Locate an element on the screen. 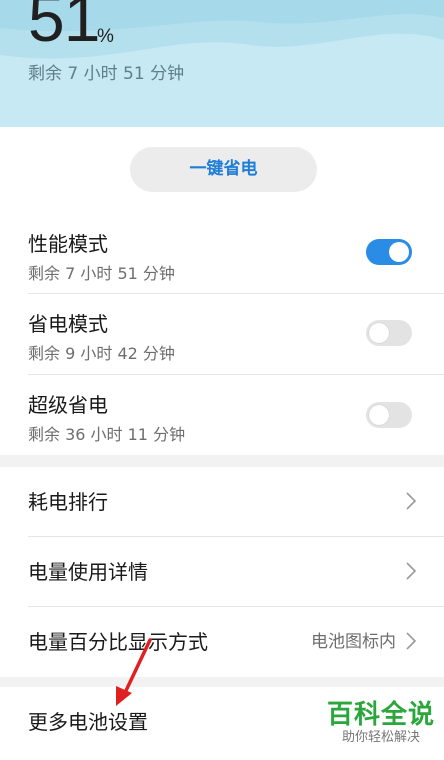 The width and height of the screenshot is (444, 760). mode-title: 超级省电 is located at coordinates (68, 405).